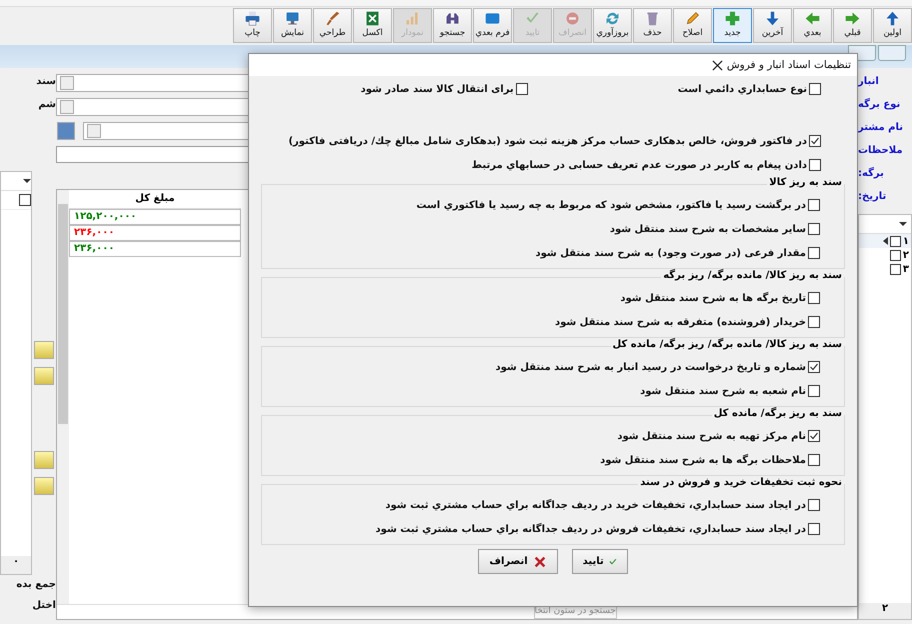 This screenshot has width=912, height=624. What do you see at coordinates (692, 18) in the screenshot?
I see `pencil-icon` at bounding box center [692, 18].